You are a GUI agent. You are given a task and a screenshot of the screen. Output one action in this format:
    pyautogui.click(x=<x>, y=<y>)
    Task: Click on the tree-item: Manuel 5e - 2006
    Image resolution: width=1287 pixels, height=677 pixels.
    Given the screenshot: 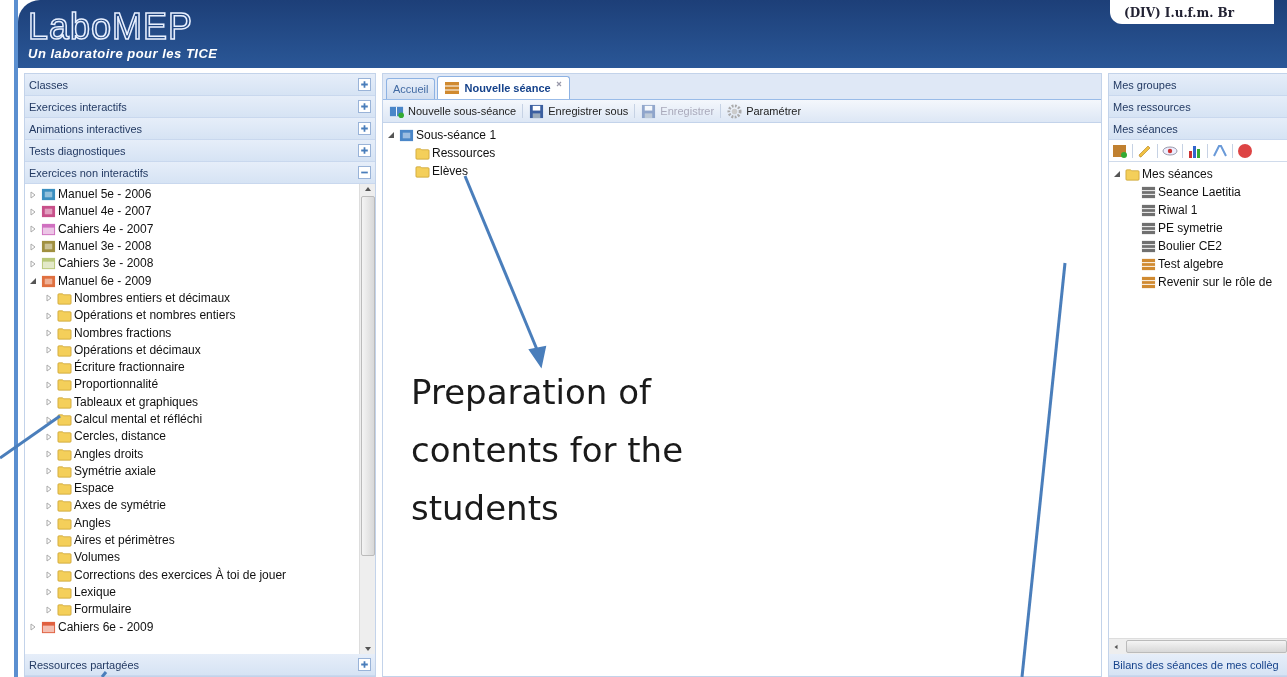 What is the action you would take?
    pyautogui.click(x=105, y=195)
    